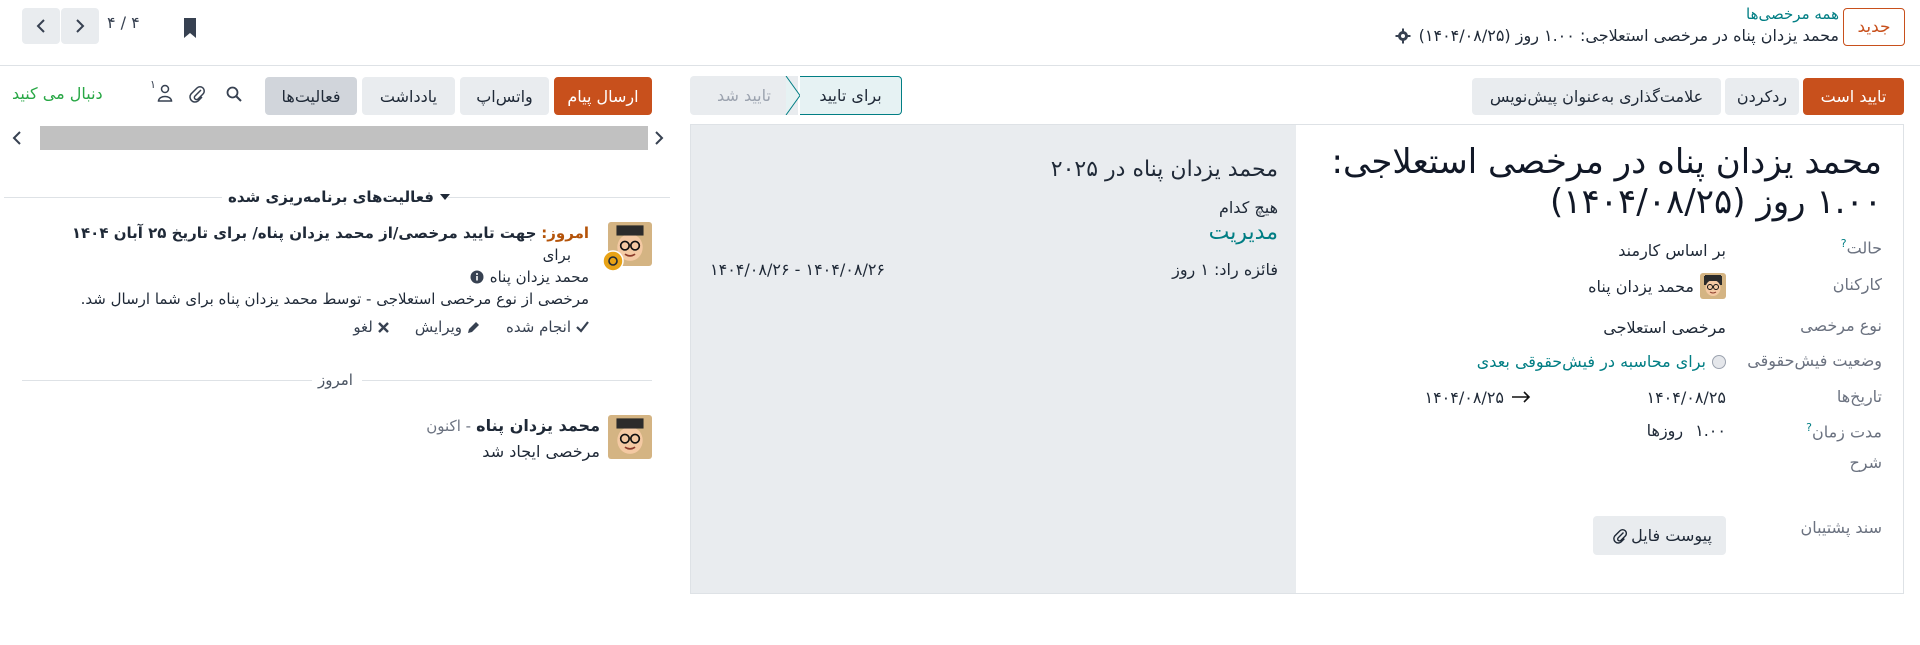 This screenshot has height=645, width=1920. What do you see at coordinates (1686, 430) in the screenshot?
I see `duration-value: ۱.۰۰ روزها` at bounding box center [1686, 430].